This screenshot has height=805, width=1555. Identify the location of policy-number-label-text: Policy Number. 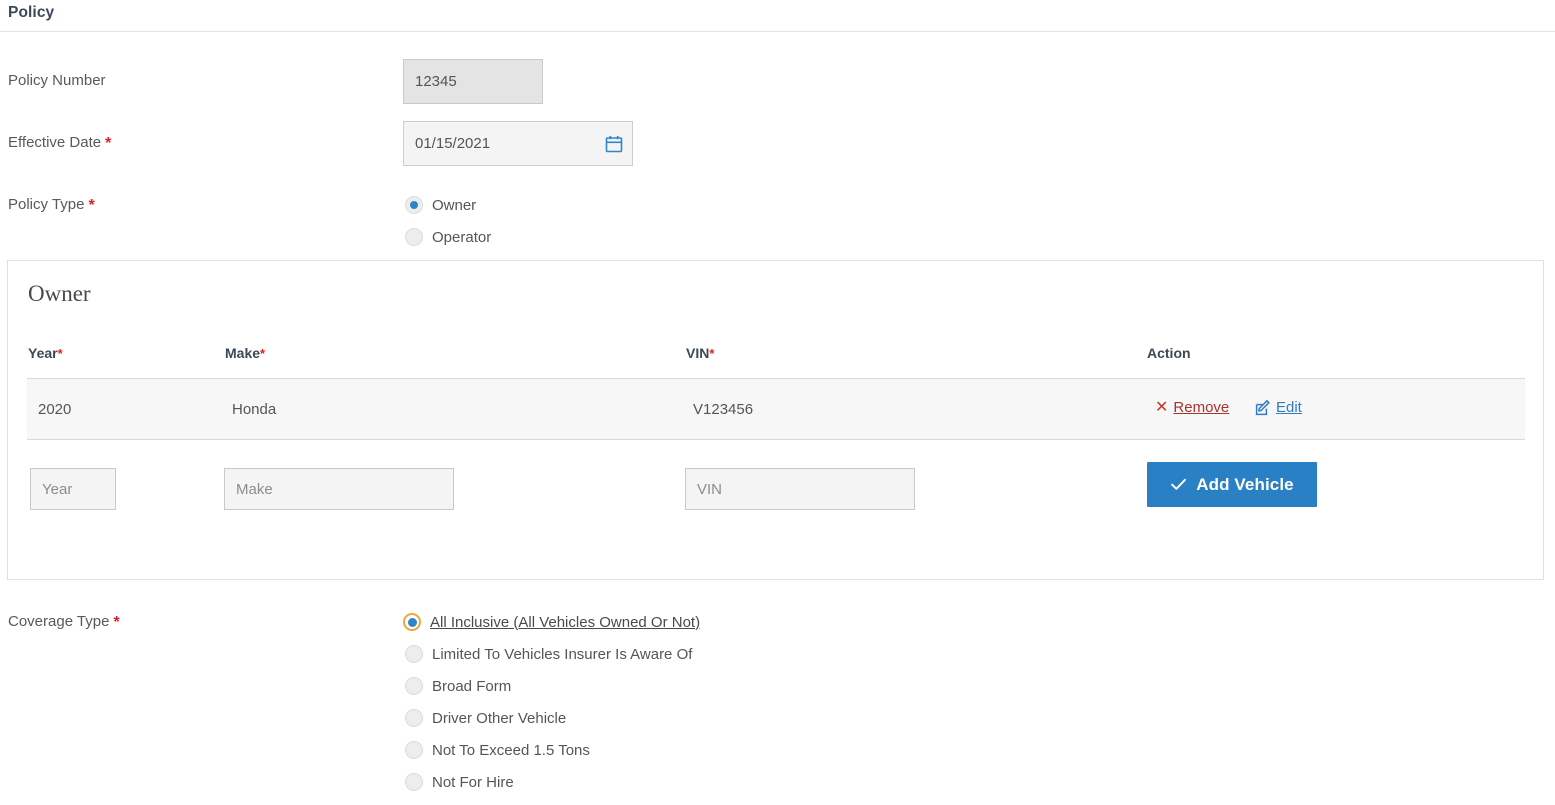
(57, 80).